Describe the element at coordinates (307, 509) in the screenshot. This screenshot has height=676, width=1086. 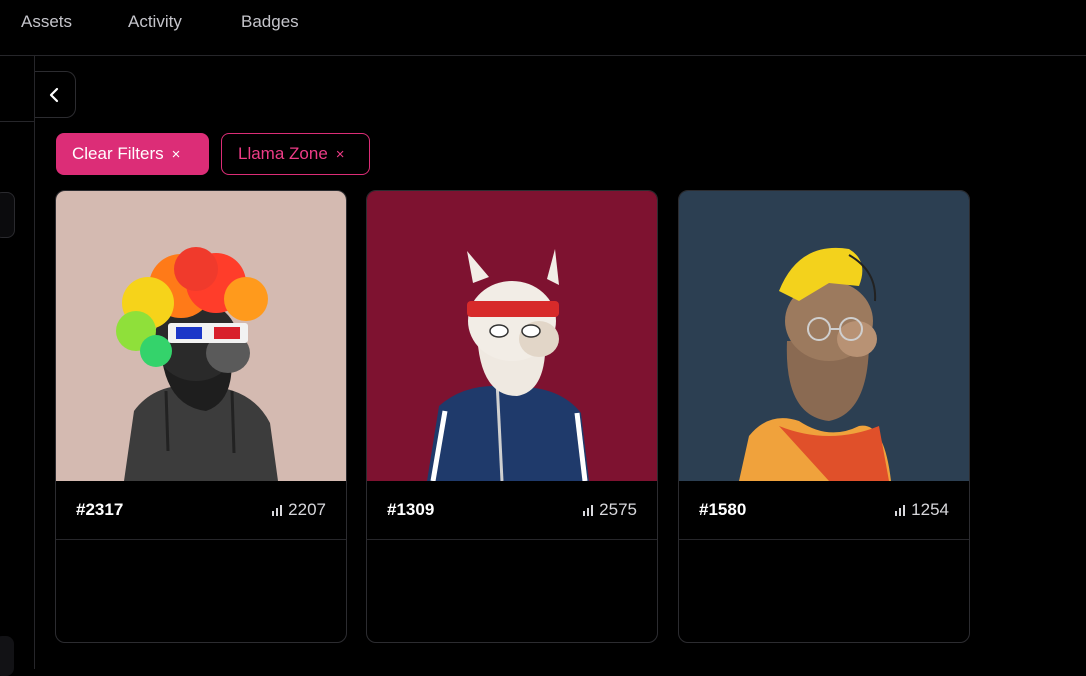
I see `rank-value: 2207` at that location.